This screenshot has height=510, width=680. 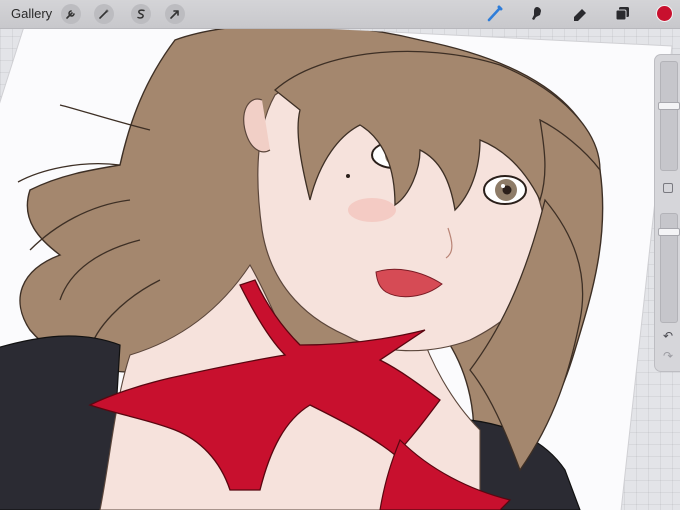 What do you see at coordinates (664, 13) in the screenshot?
I see `color-picker-button` at bounding box center [664, 13].